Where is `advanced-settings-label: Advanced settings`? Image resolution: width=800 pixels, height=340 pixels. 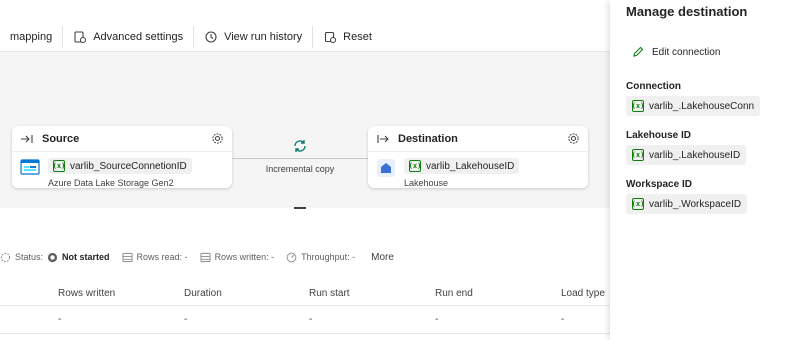 advanced-settings-label: Advanced settings is located at coordinates (138, 36).